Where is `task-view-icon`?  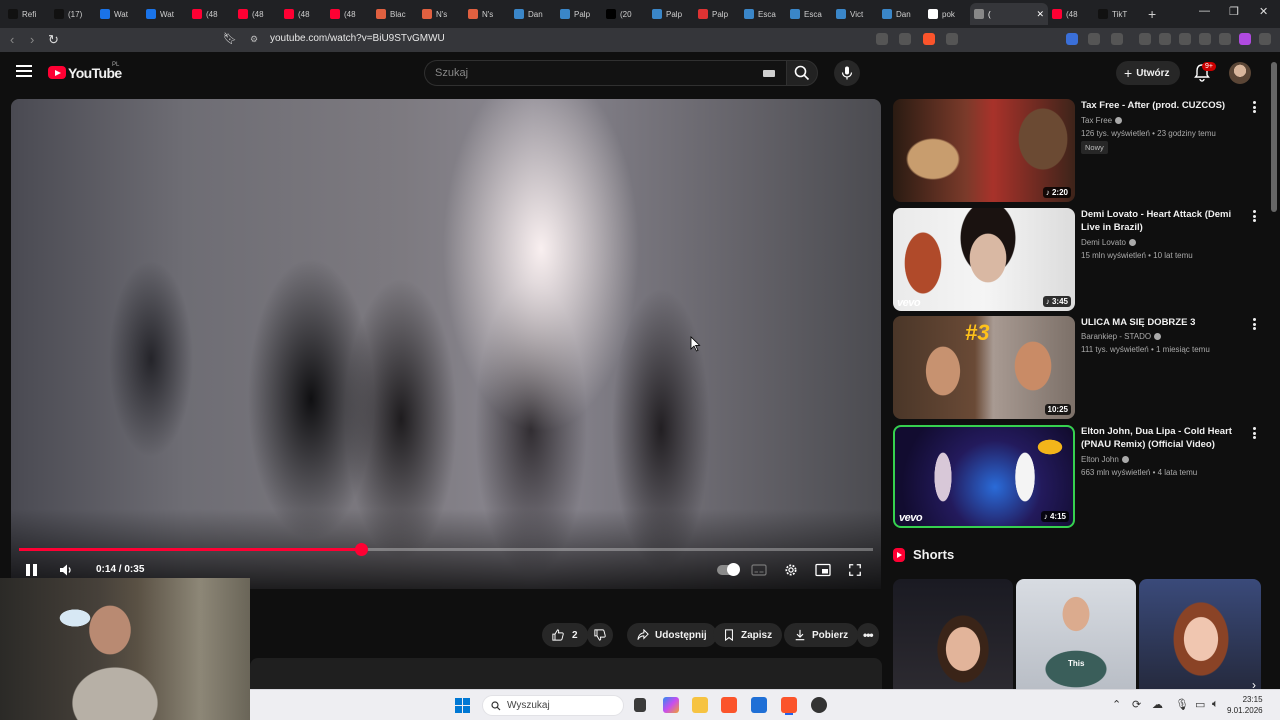 task-view-icon is located at coordinates (640, 705).